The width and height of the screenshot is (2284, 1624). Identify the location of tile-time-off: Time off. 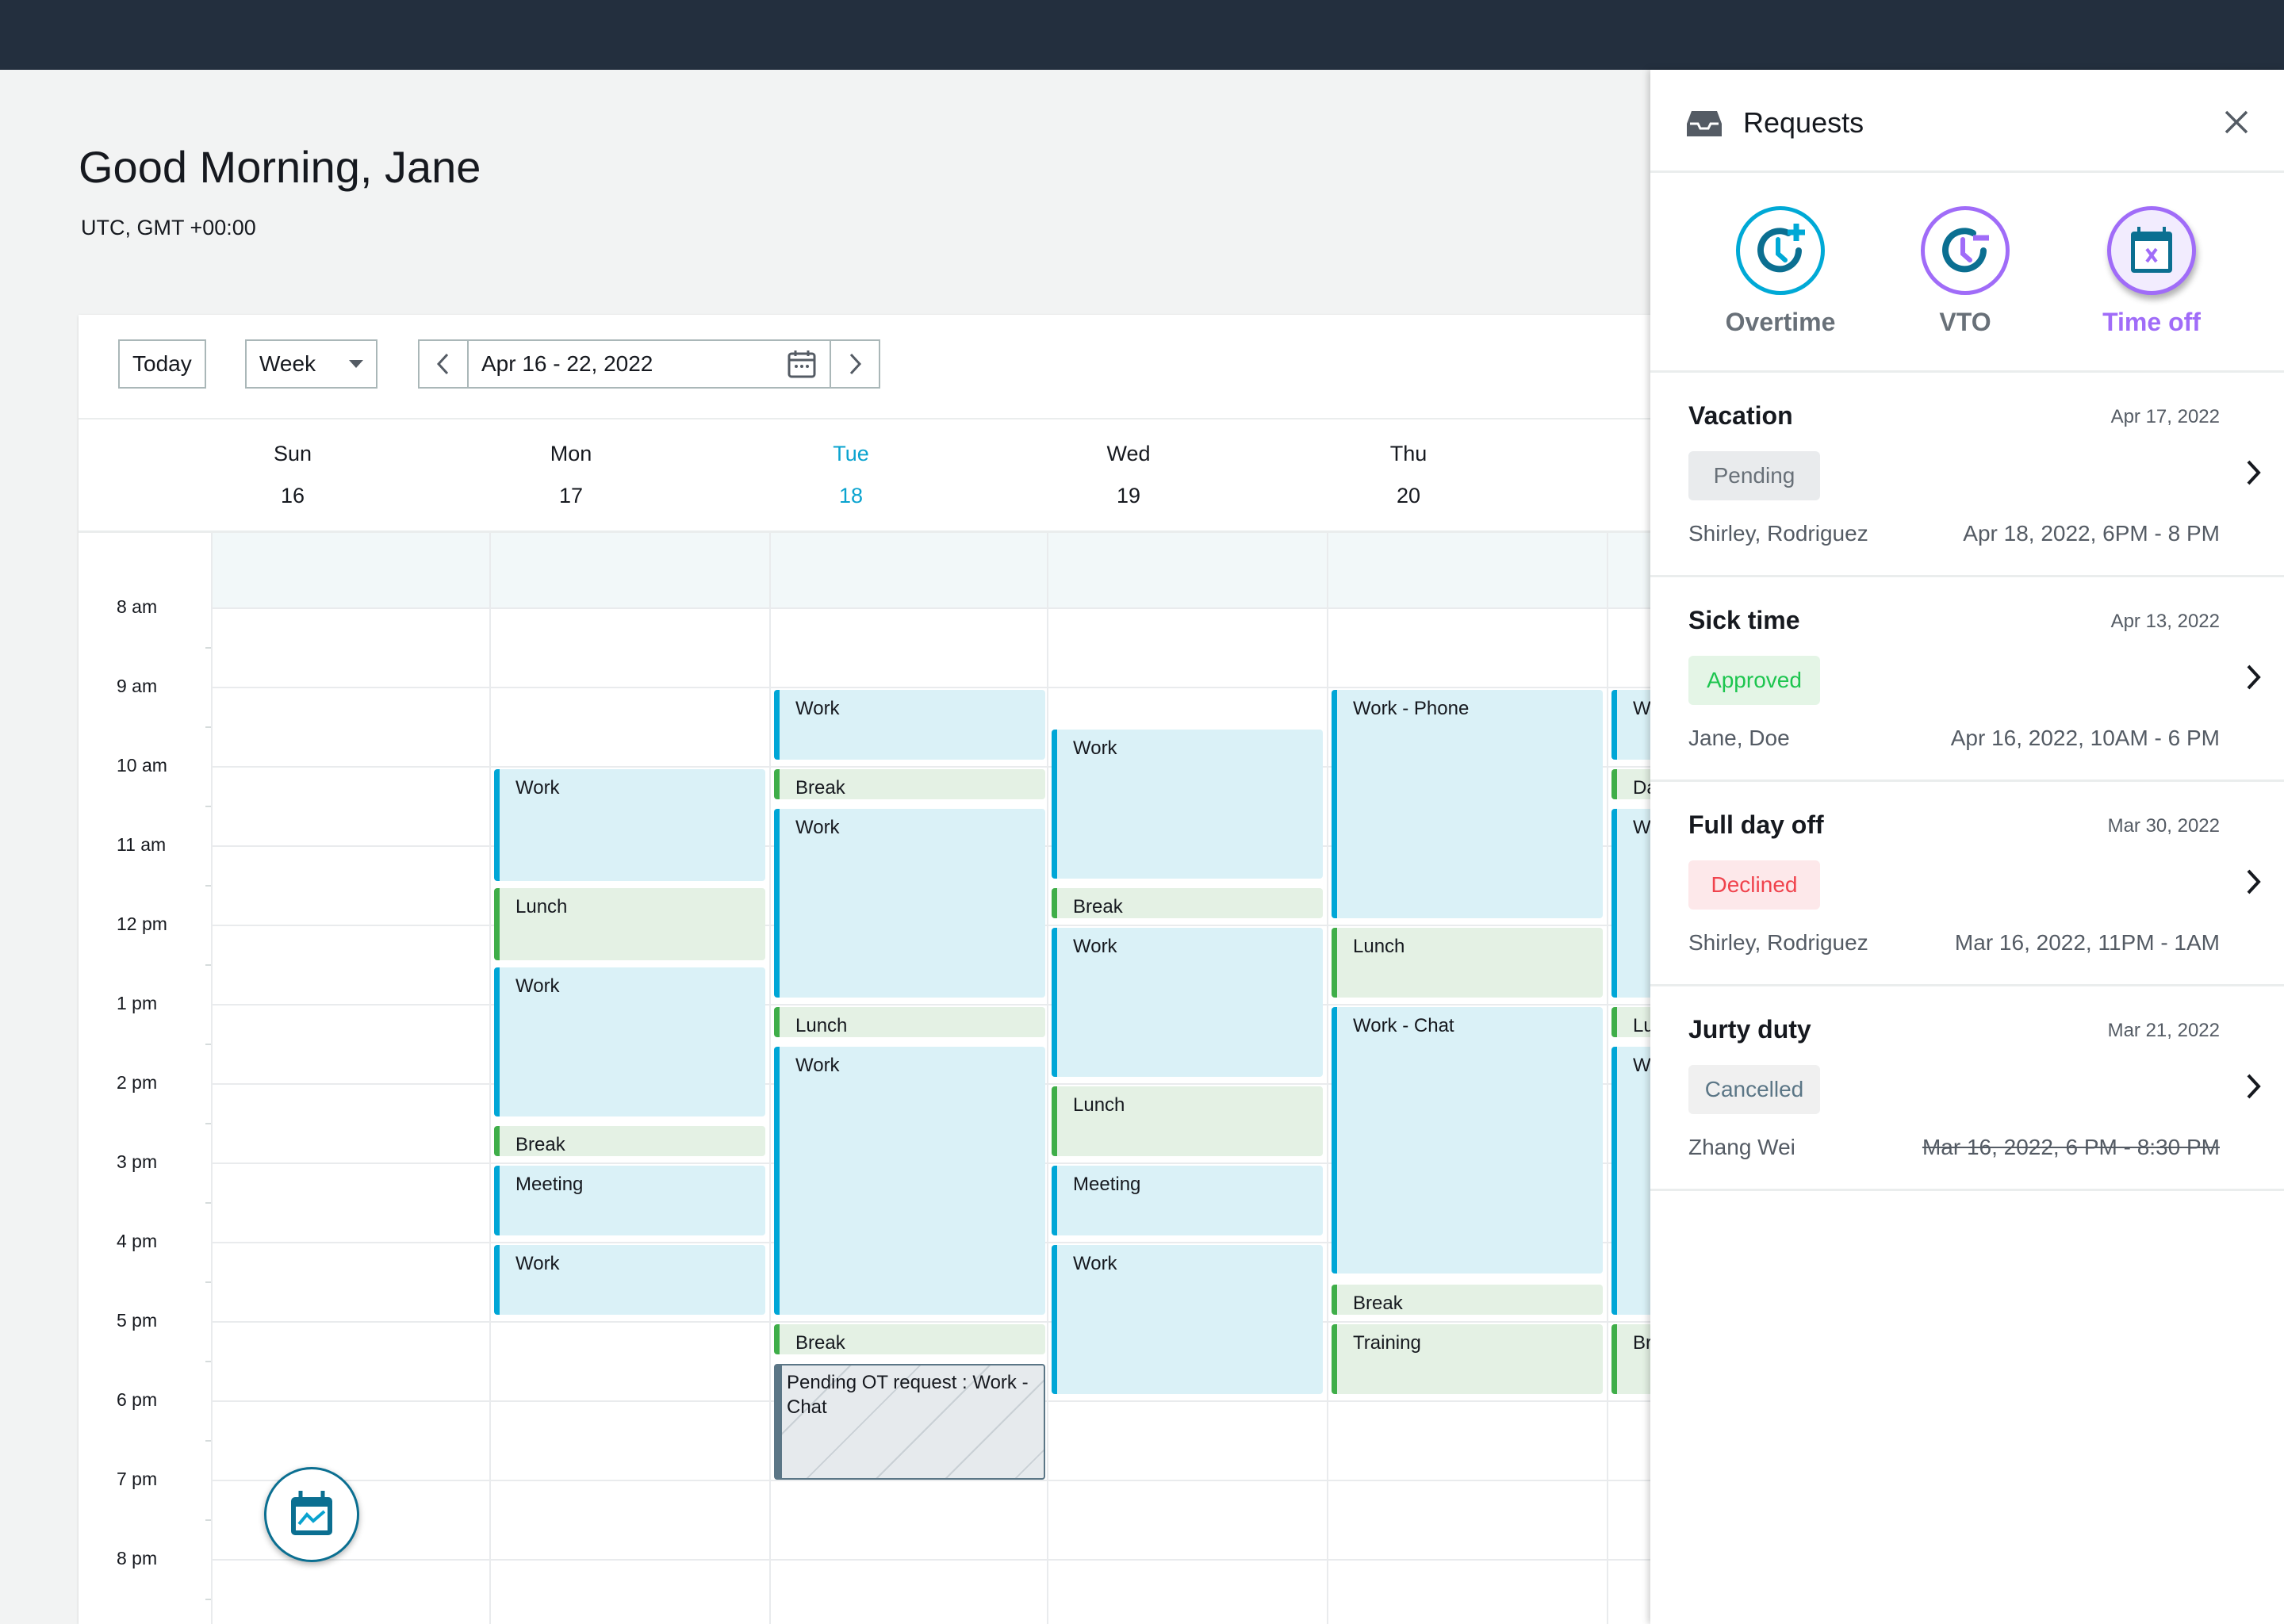
(2151, 271).